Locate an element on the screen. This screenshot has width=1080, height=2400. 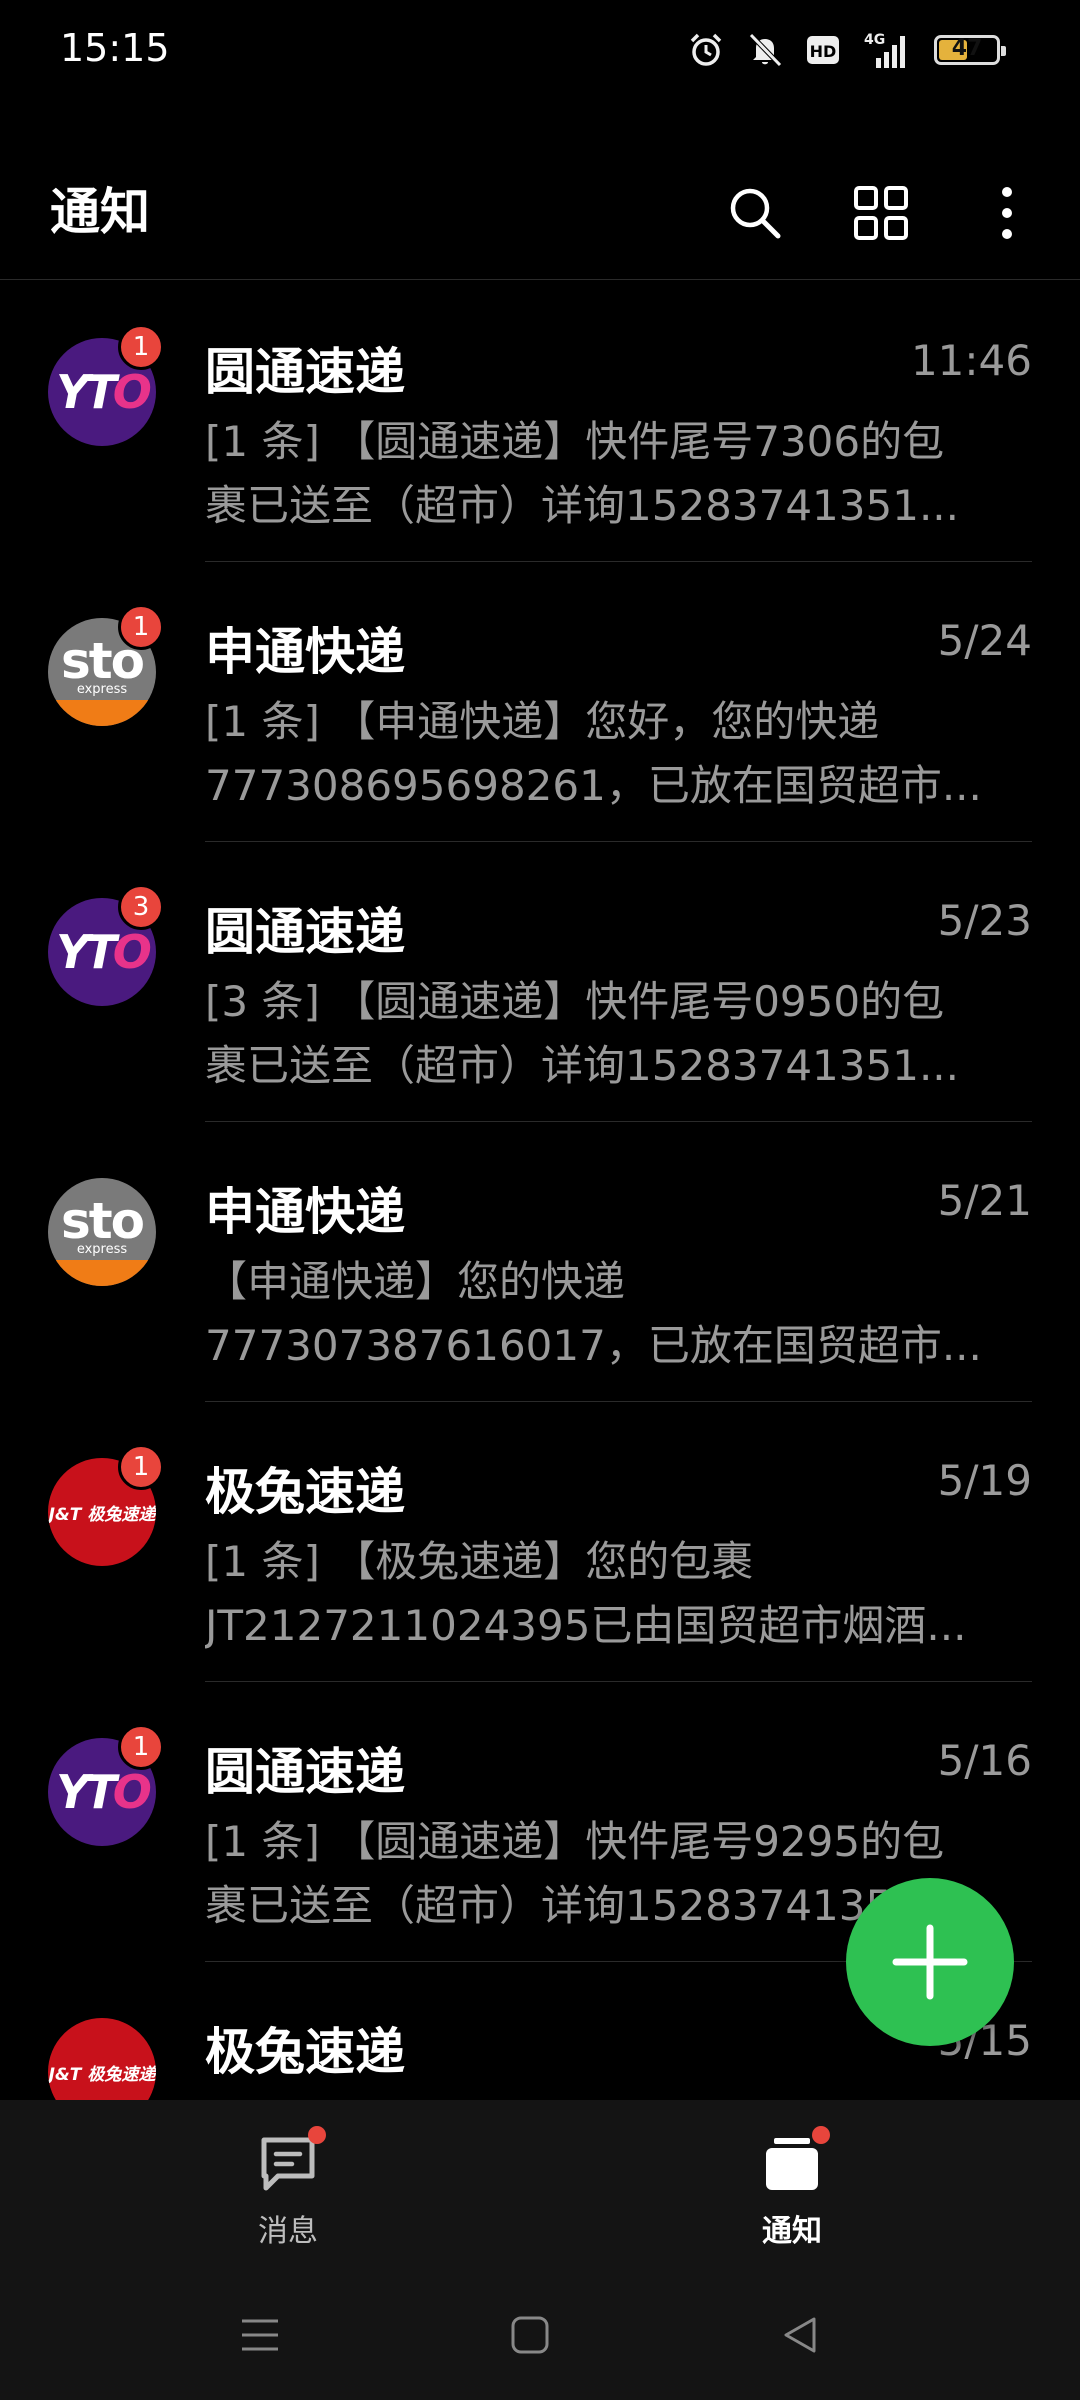
bottom-nav: 消息 通知 is located at coordinates (540, 2185).